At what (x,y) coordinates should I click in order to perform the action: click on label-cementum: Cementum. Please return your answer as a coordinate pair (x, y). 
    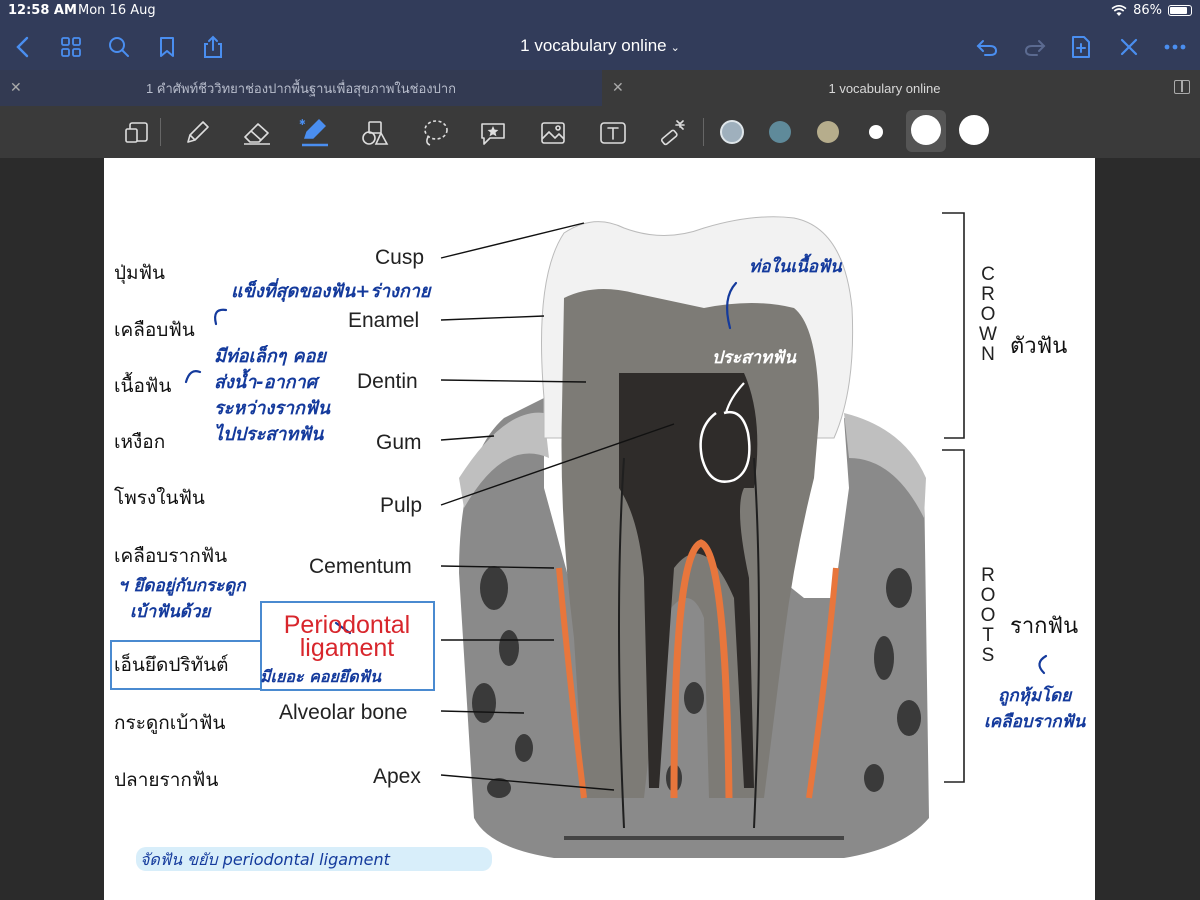
    Looking at the image, I should click on (360, 566).